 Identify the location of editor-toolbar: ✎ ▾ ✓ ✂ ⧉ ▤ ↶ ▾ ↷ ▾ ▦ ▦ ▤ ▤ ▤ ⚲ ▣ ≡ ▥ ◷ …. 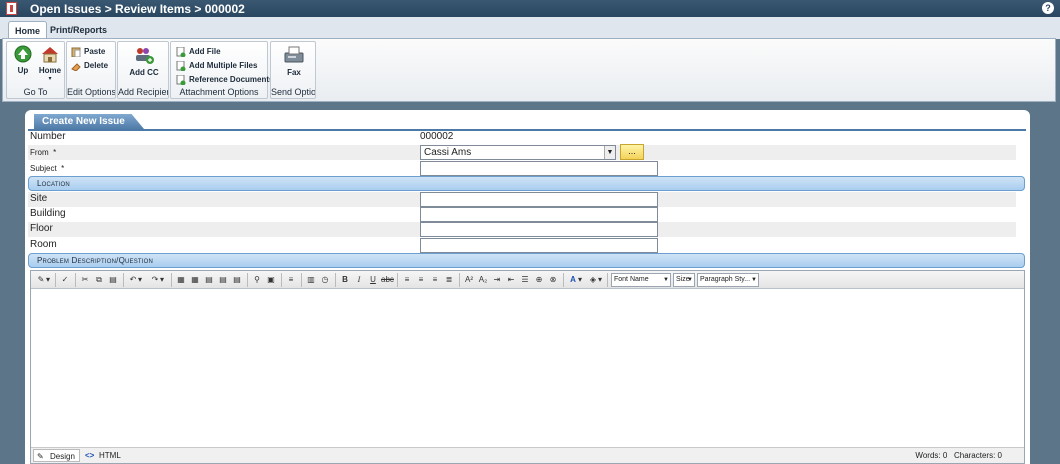
(527, 280).